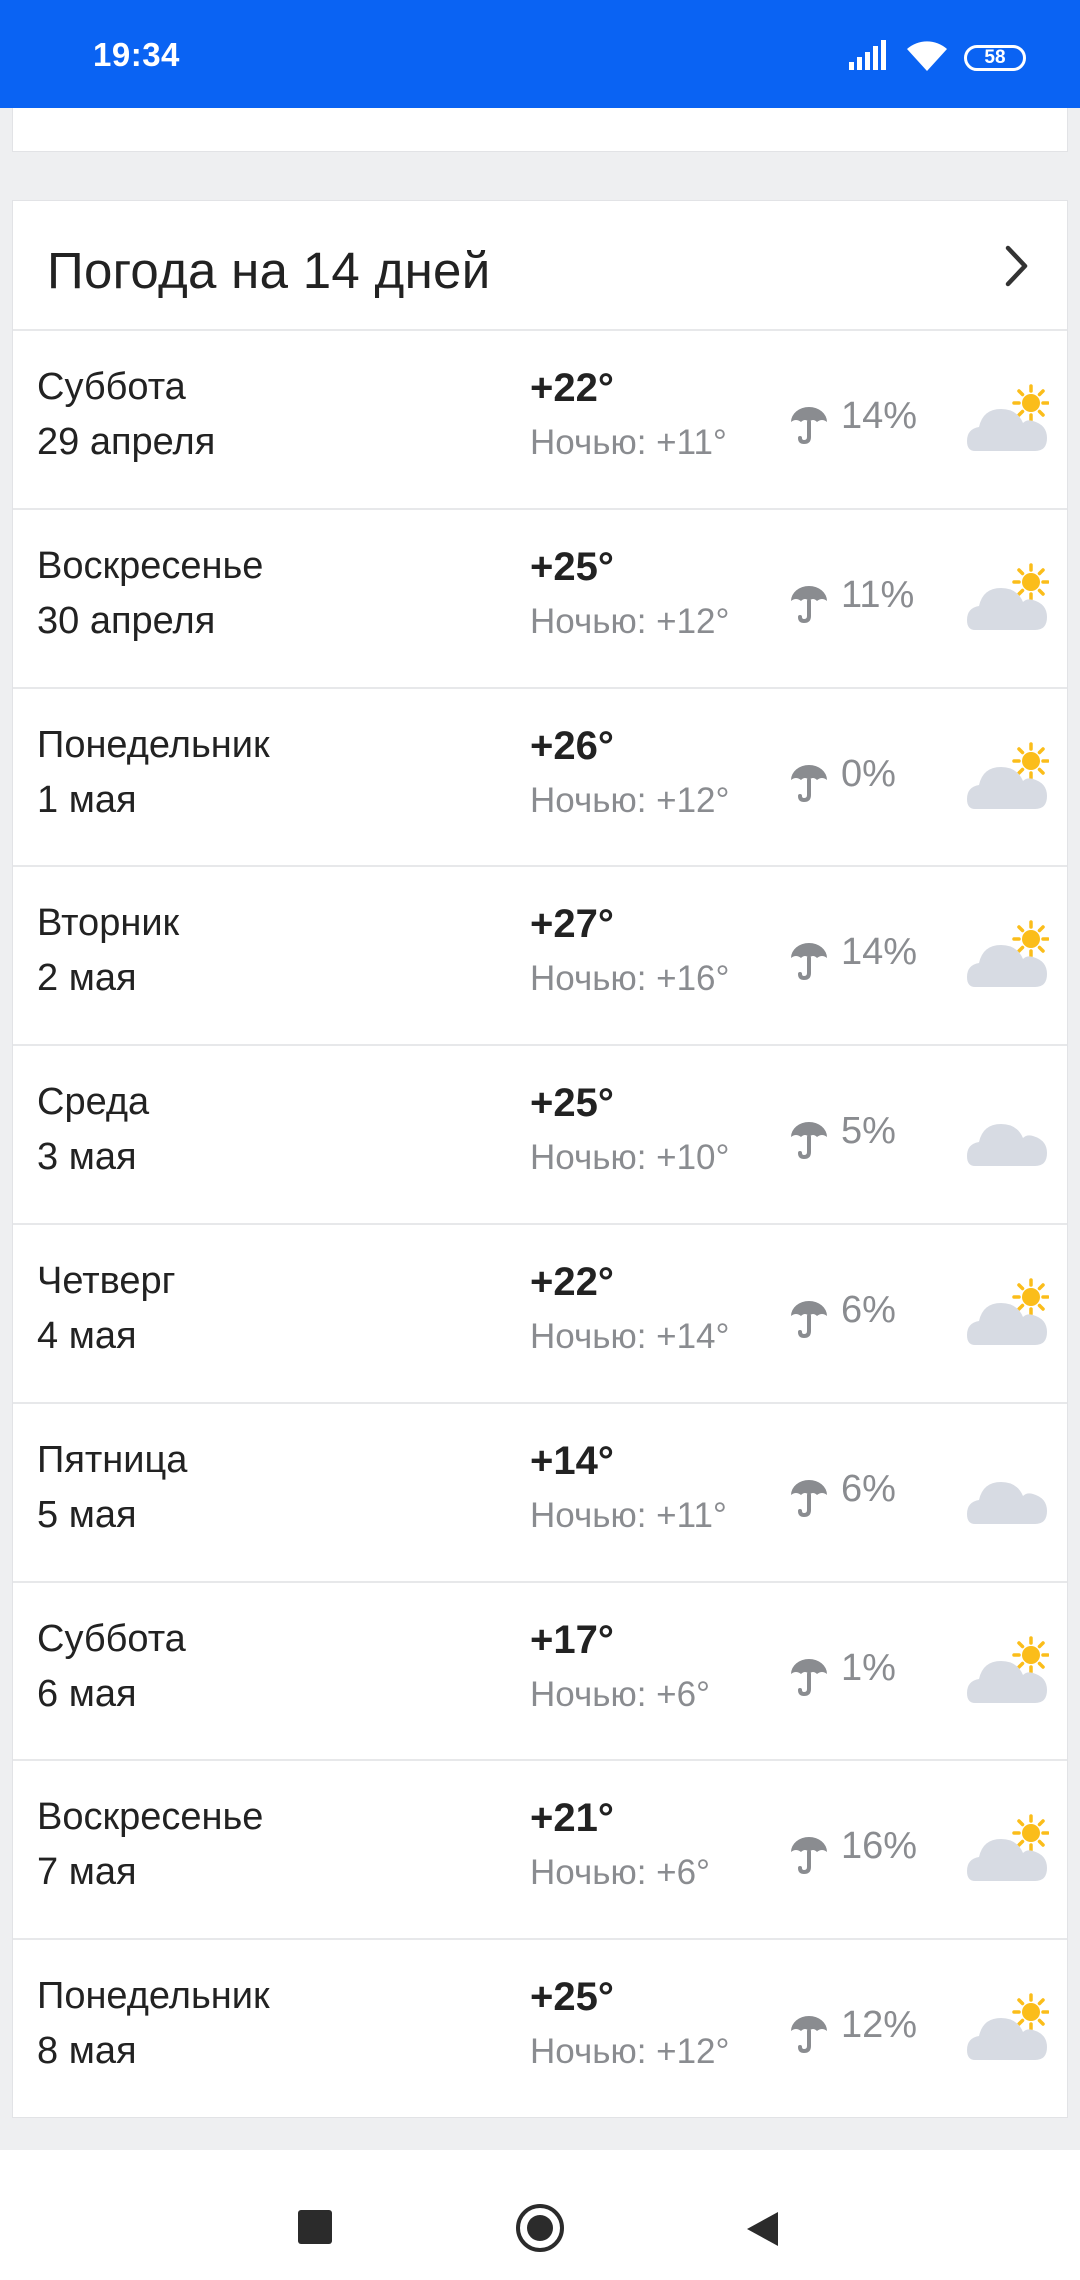 This screenshot has width=1080, height=2280. What do you see at coordinates (315, 2227) in the screenshot?
I see `recent-apps-button` at bounding box center [315, 2227].